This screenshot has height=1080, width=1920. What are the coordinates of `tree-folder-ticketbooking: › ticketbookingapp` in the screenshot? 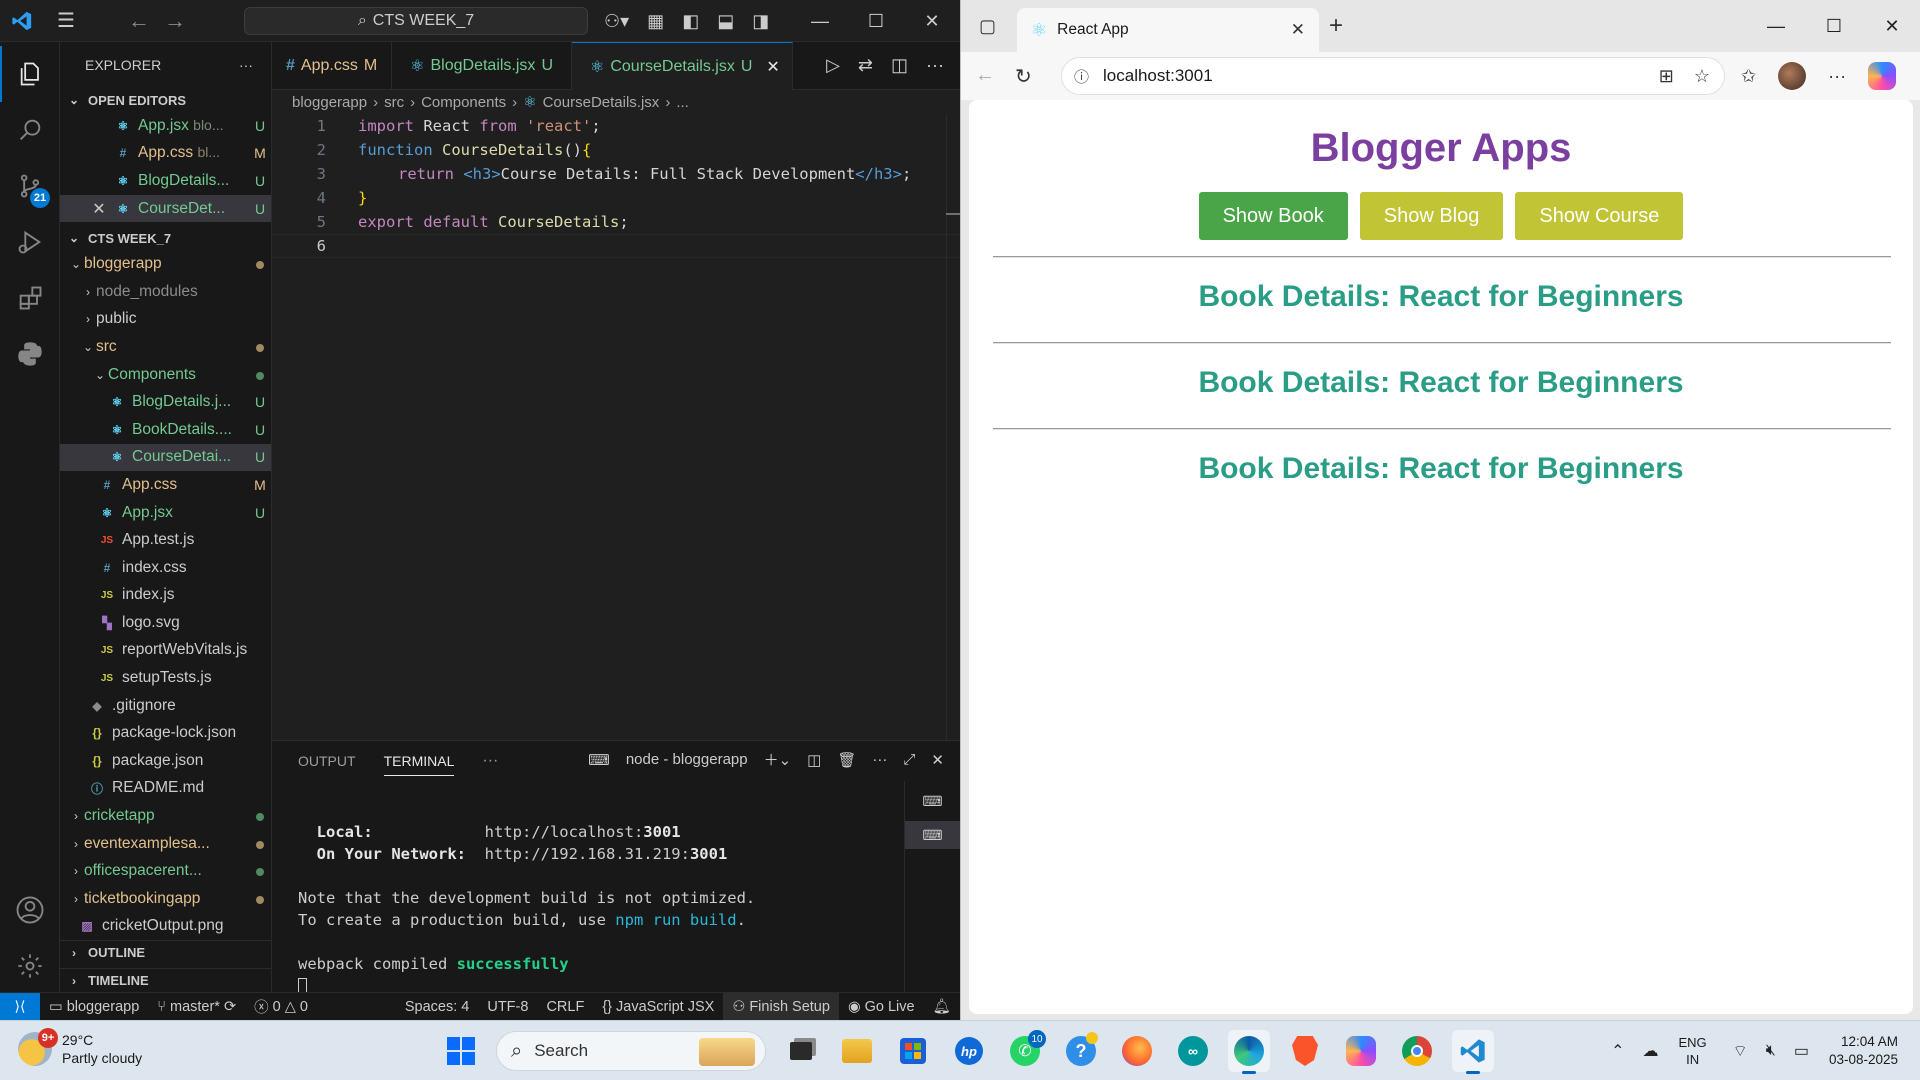 It's located at (165, 899).